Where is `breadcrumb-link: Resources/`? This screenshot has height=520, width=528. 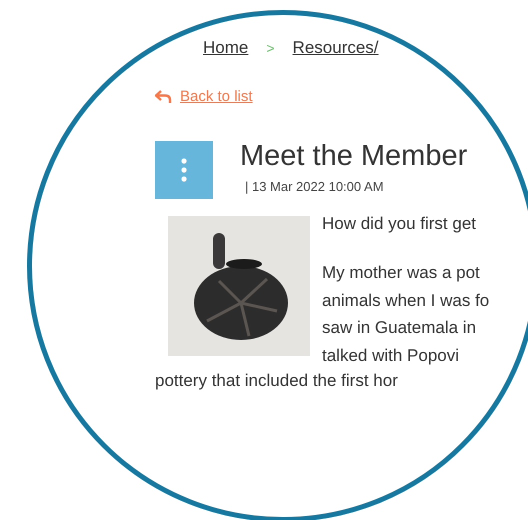
breadcrumb-link: Resources/ is located at coordinates (335, 48).